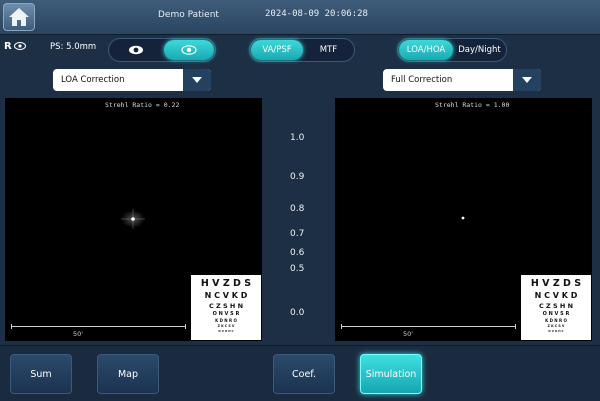 The height and width of the screenshot is (401, 600). What do you see at coordinates (408, 334) in the screenshot?
I see `right-scale-label: 50'` at bounding box center [408, 334].